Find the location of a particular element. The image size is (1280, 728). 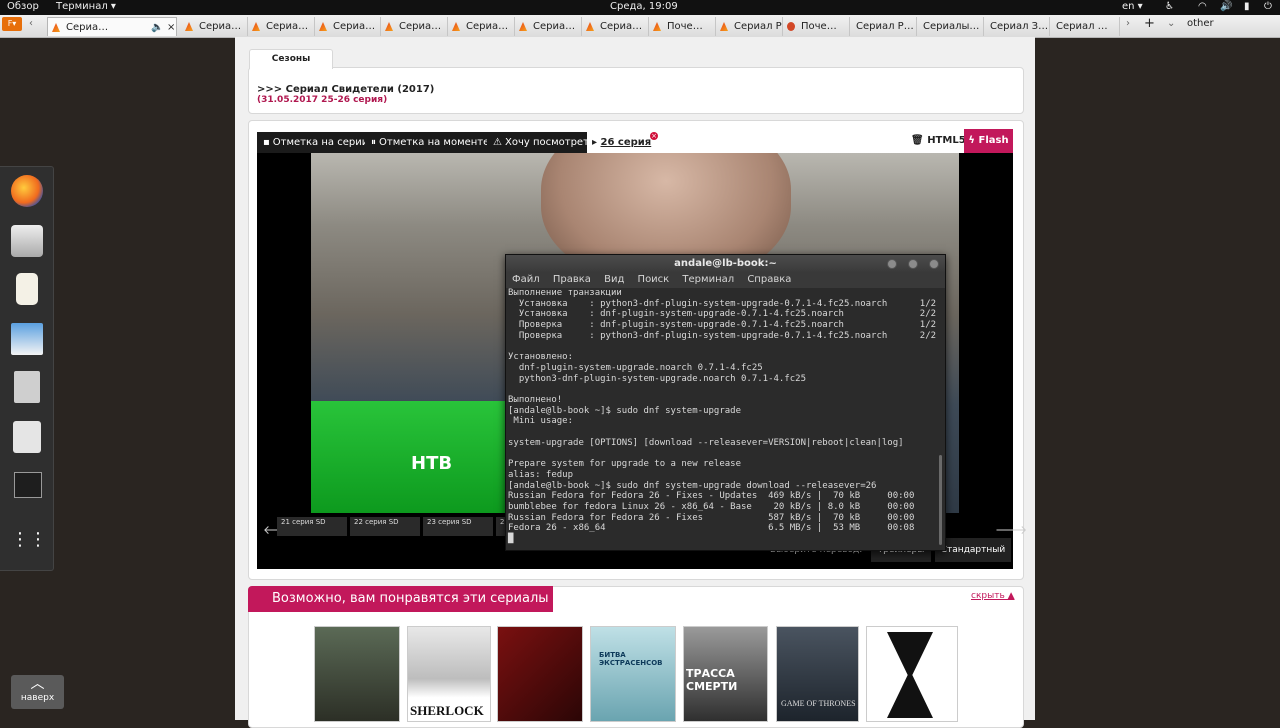

clock: Среда, 19:09 is located at coordinates (644, 6).